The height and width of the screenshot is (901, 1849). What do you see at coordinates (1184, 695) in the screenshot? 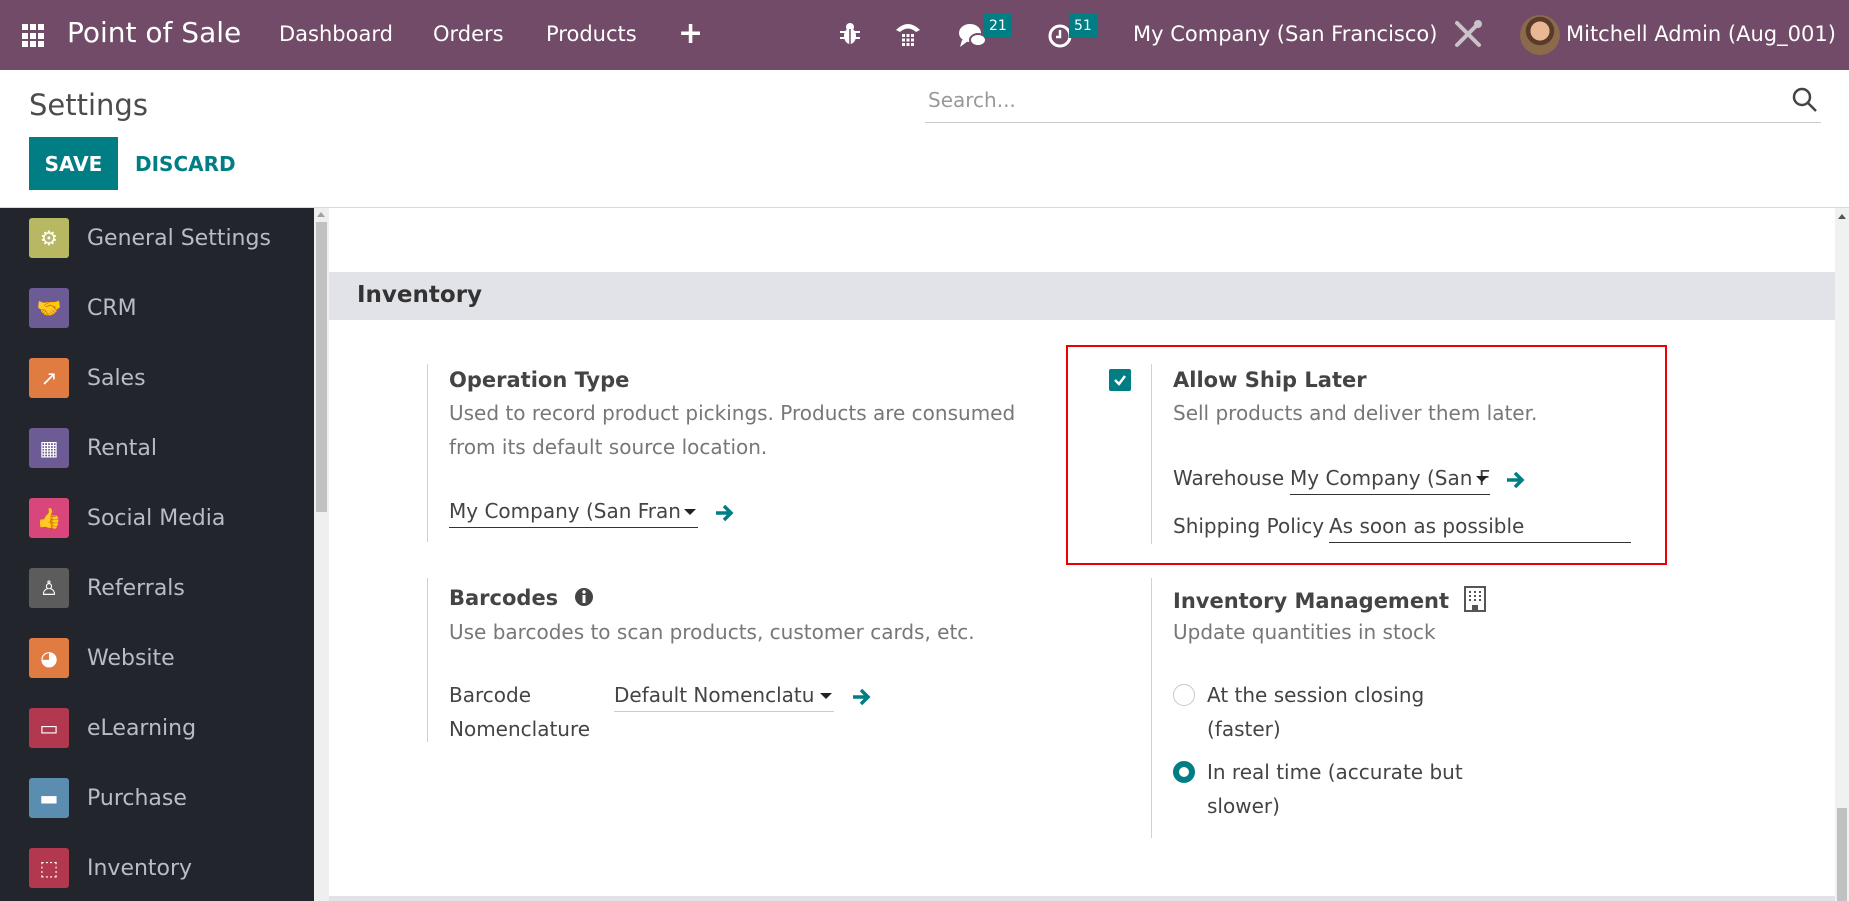
I see `radio-session-closing` at bounding box center [1184, 695].